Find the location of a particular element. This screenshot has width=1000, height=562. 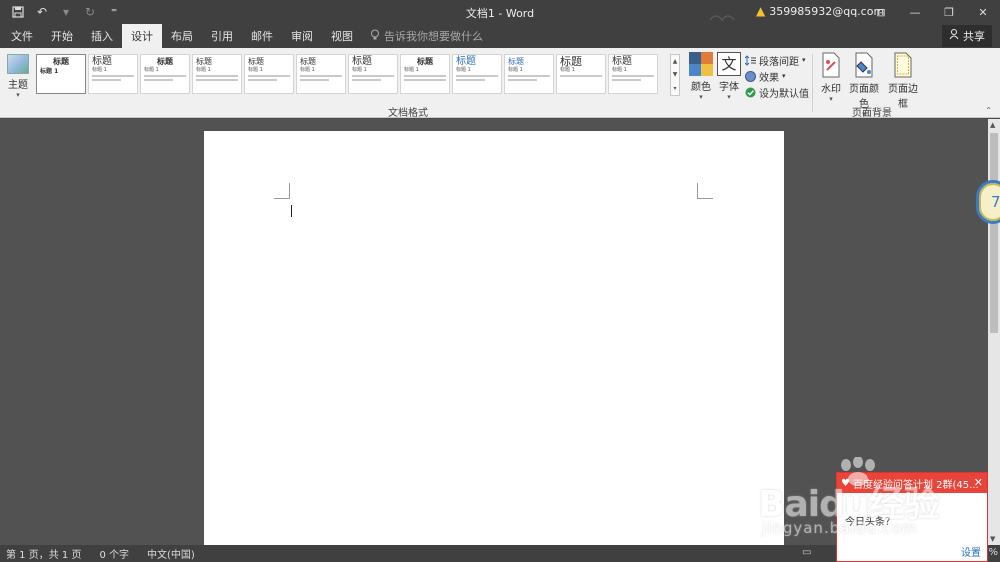

scroll-thumb is located at coordinates (994, 233).